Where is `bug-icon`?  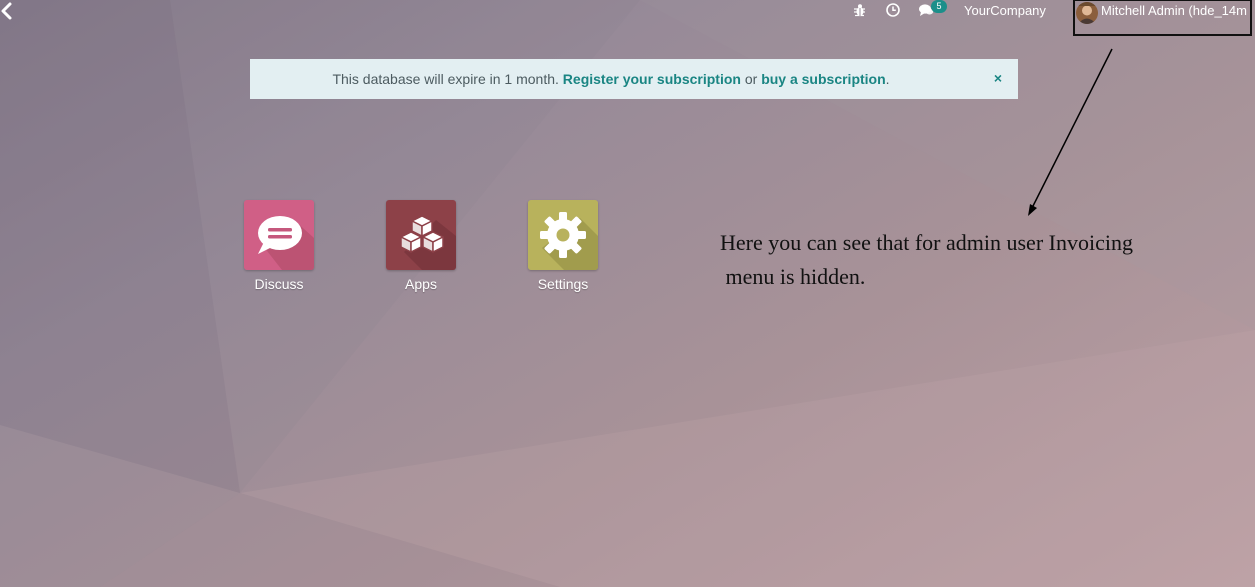 bug-icon is located at coordinates (859, 10).